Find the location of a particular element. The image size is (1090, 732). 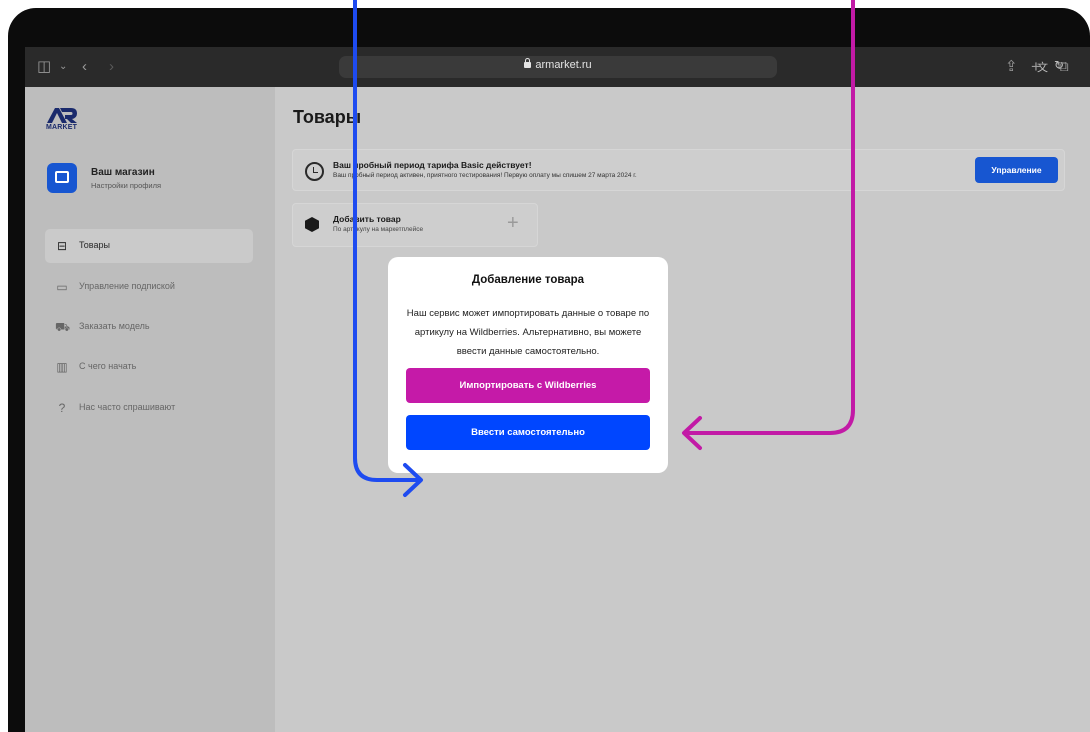

cart-icon: ⛟ is located at coordinates (63, 327).